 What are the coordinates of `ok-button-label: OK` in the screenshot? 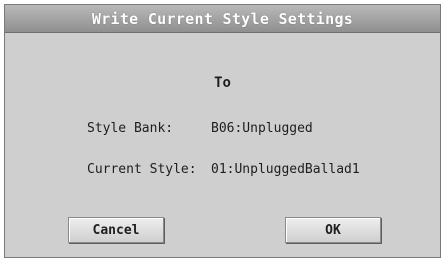 It's located at (333, 230).